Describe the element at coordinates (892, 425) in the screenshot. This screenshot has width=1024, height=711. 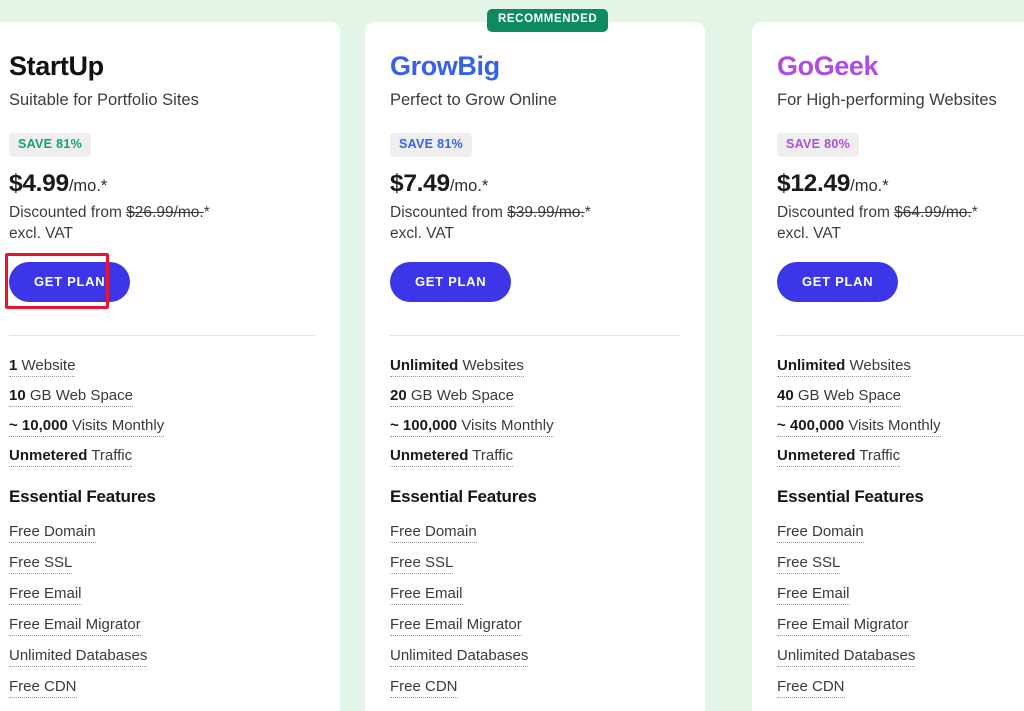
I see `spec-label: Visits Monthly` at that location.